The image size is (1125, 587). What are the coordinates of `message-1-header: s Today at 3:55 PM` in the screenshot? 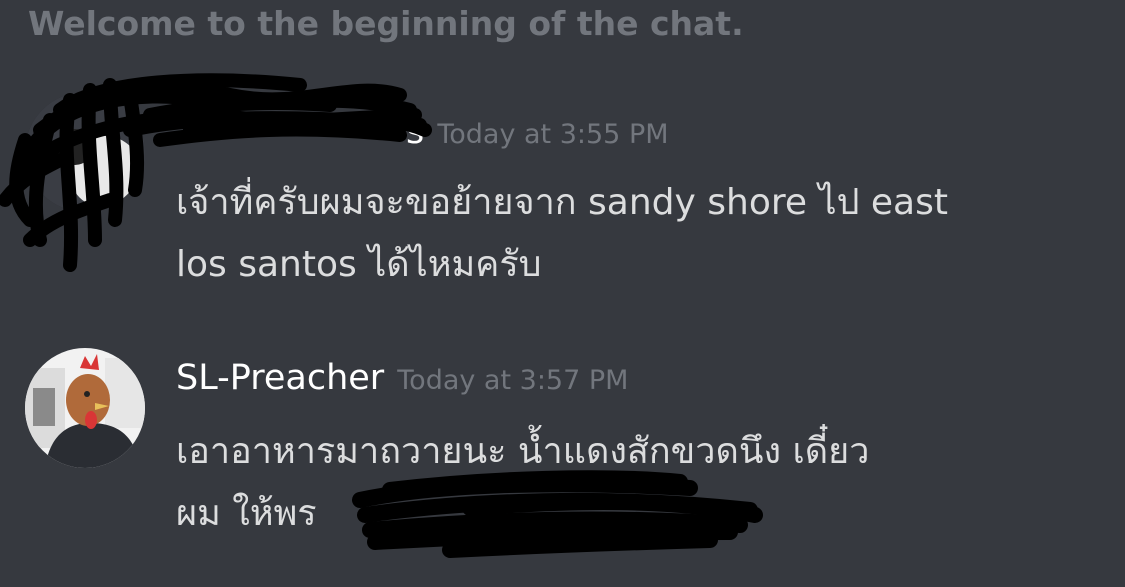 It's located at (422, 132).